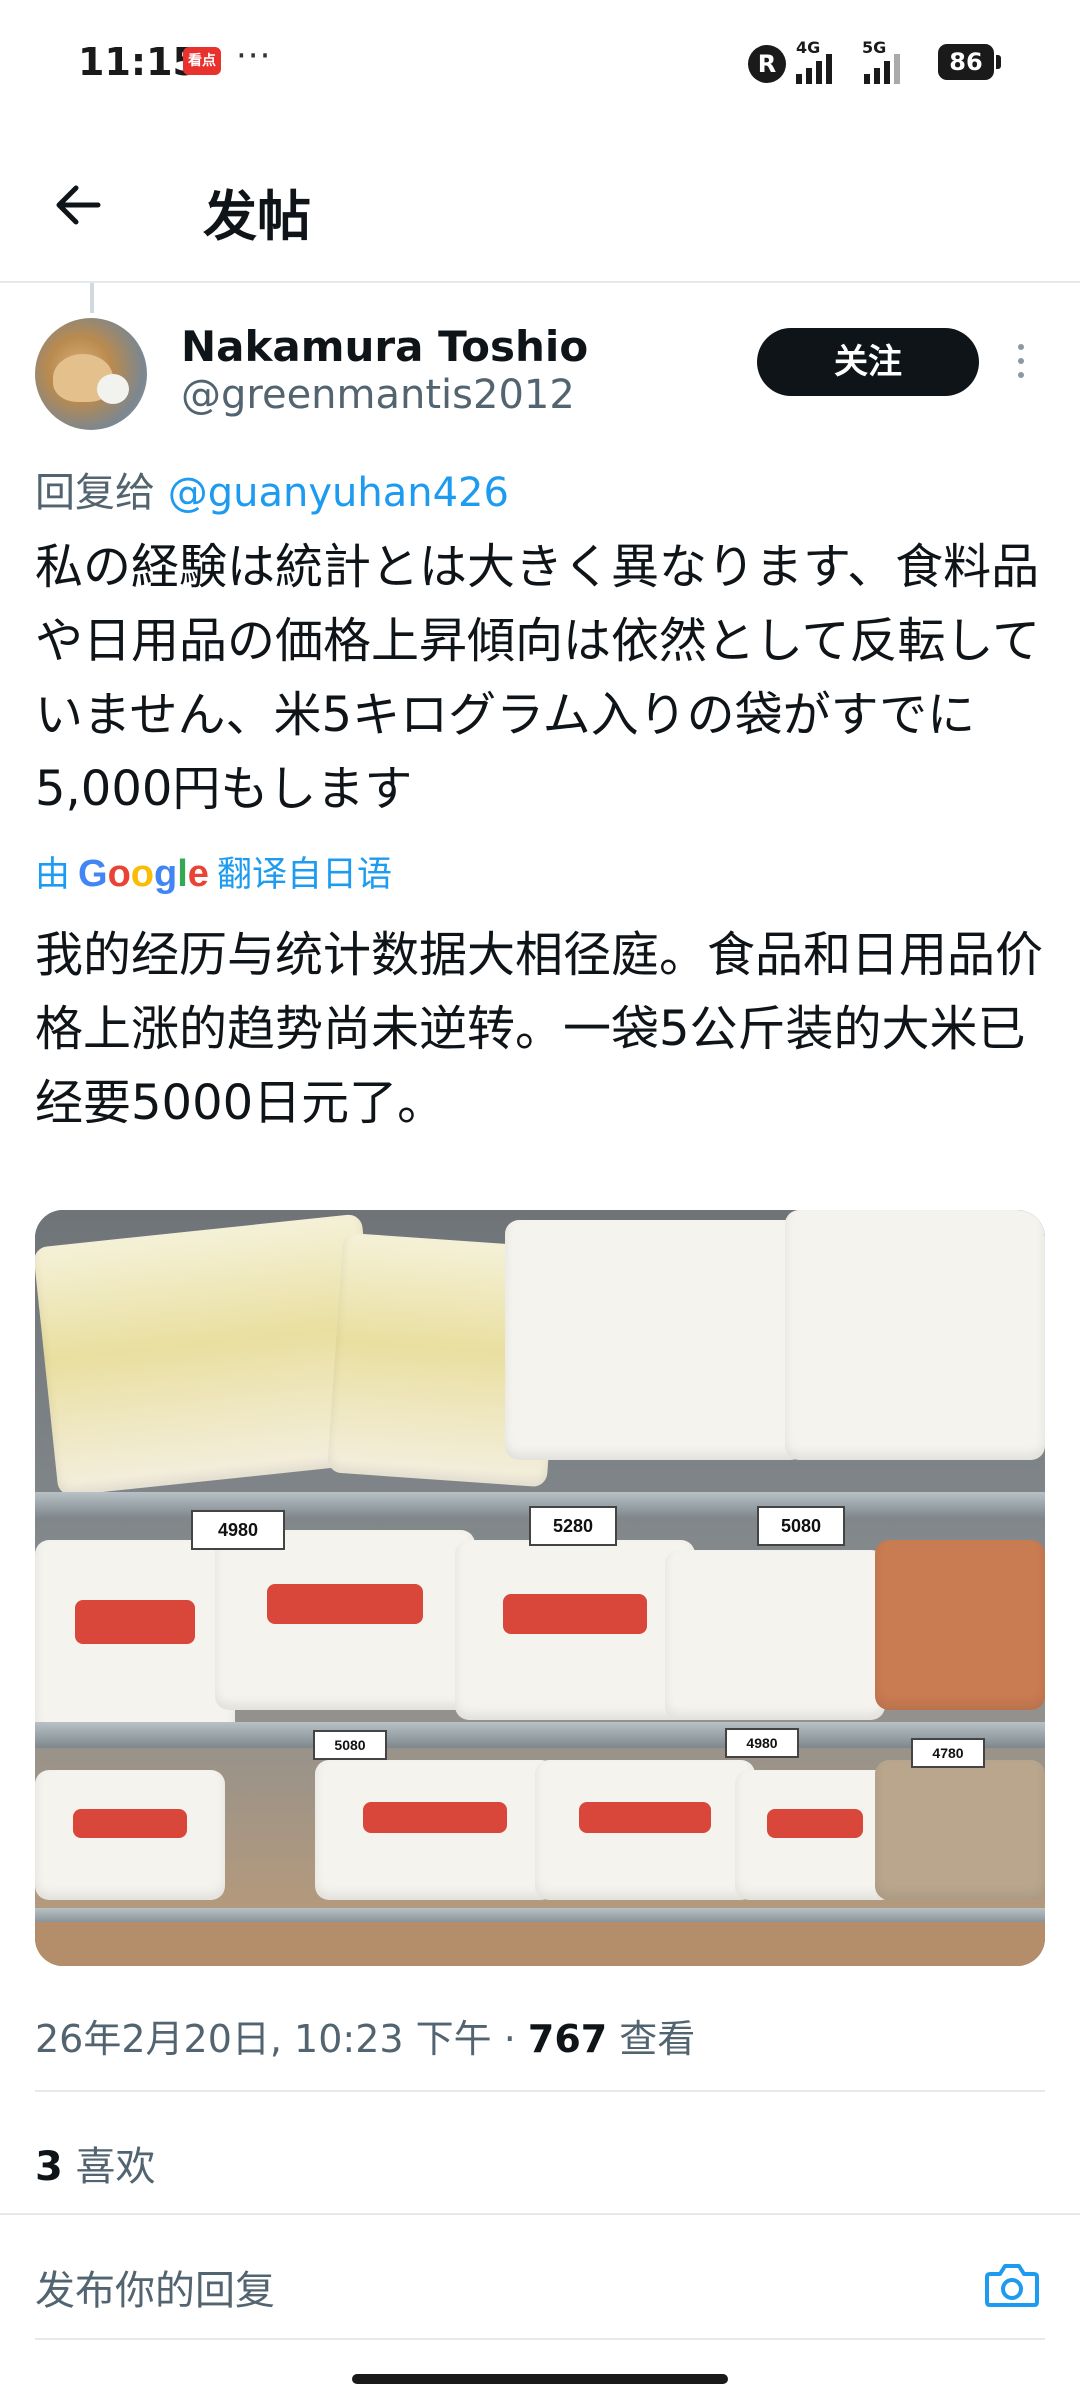 The height and width of the screenshot is (2400, 1080). What do you see at coordinates (998, 62) in the screenshot?
I see `battery-tip` at bounding box center [998, 62].